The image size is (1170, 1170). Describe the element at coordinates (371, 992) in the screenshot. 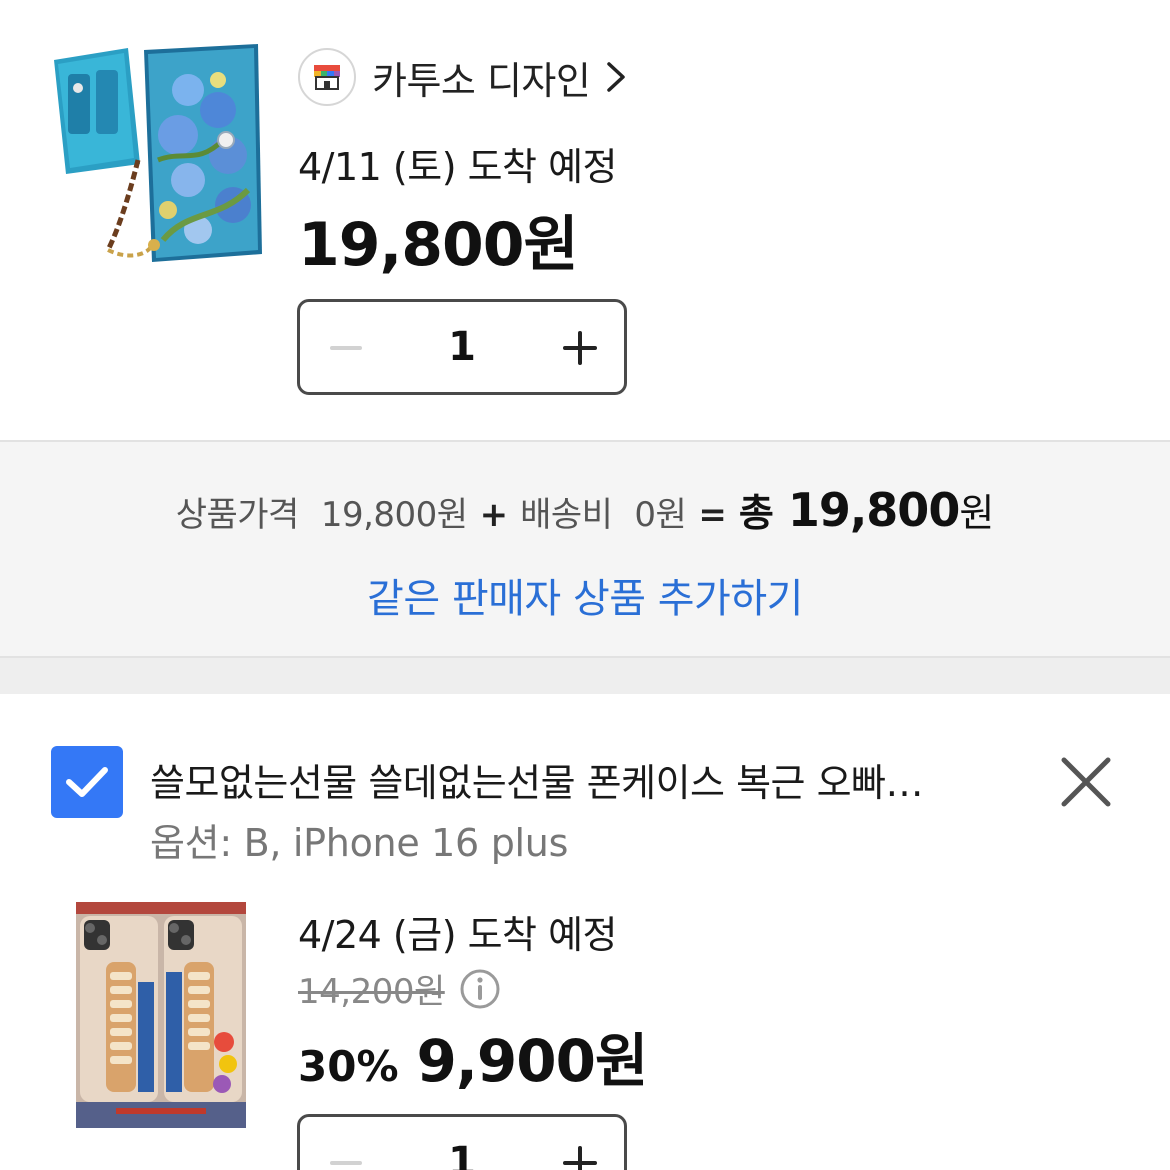

I see `original-price: 14,200원` at that location.